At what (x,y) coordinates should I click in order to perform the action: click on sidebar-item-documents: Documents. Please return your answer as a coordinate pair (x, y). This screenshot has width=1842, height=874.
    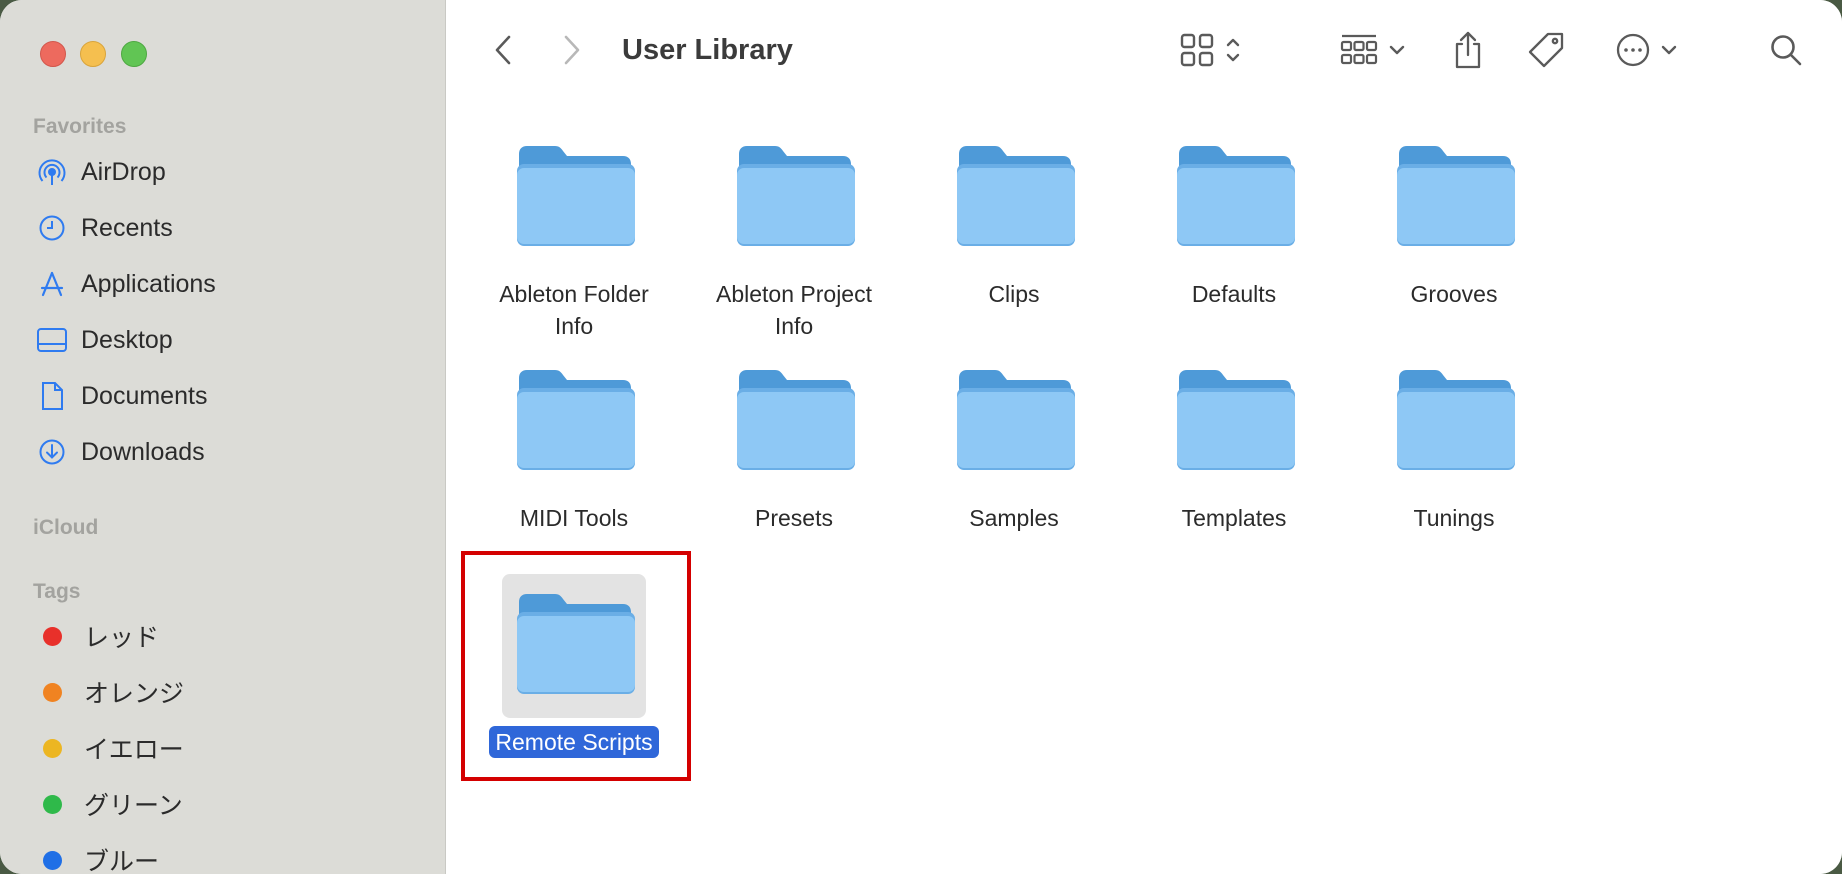
    Looking at the image, I should click on (121, 396).